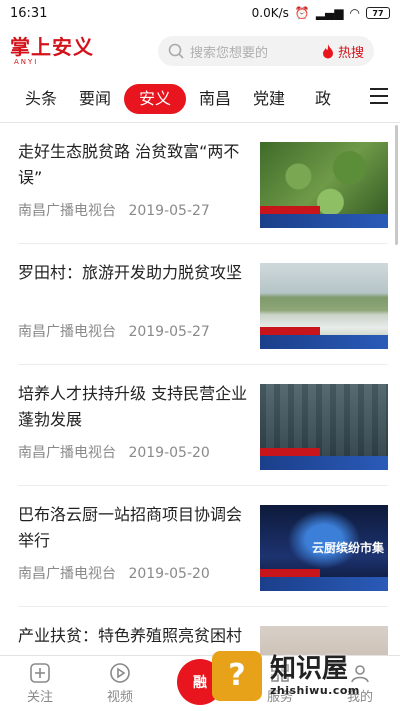  What do you see at coordinates (329, 13) in the screenshot?
I see `signal-icon: ▂▄▆` at bounding box center [329, 13].